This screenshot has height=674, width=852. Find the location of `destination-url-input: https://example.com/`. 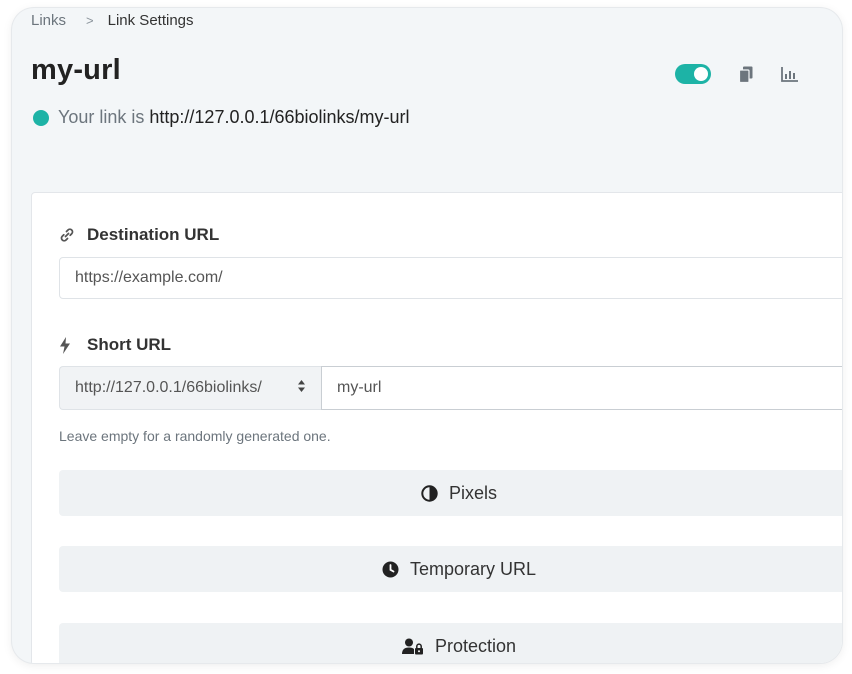

destination-url-input: https://example.com/ is located at coordinates (450, 278).